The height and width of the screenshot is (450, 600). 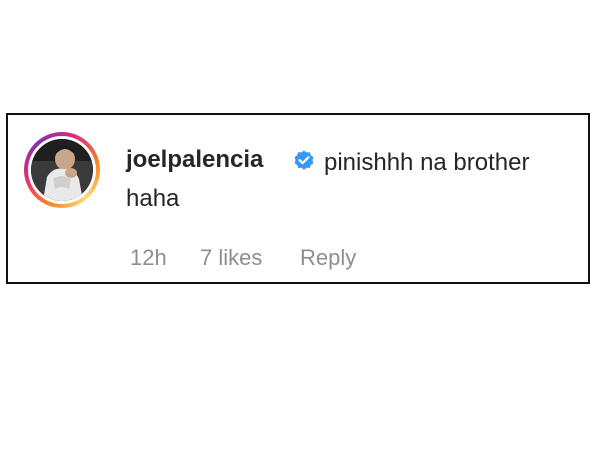 What do you see at coordinates (328, 258) in the screenshot?
I see `reply-button: Reply` at bounding box center [328, 258].